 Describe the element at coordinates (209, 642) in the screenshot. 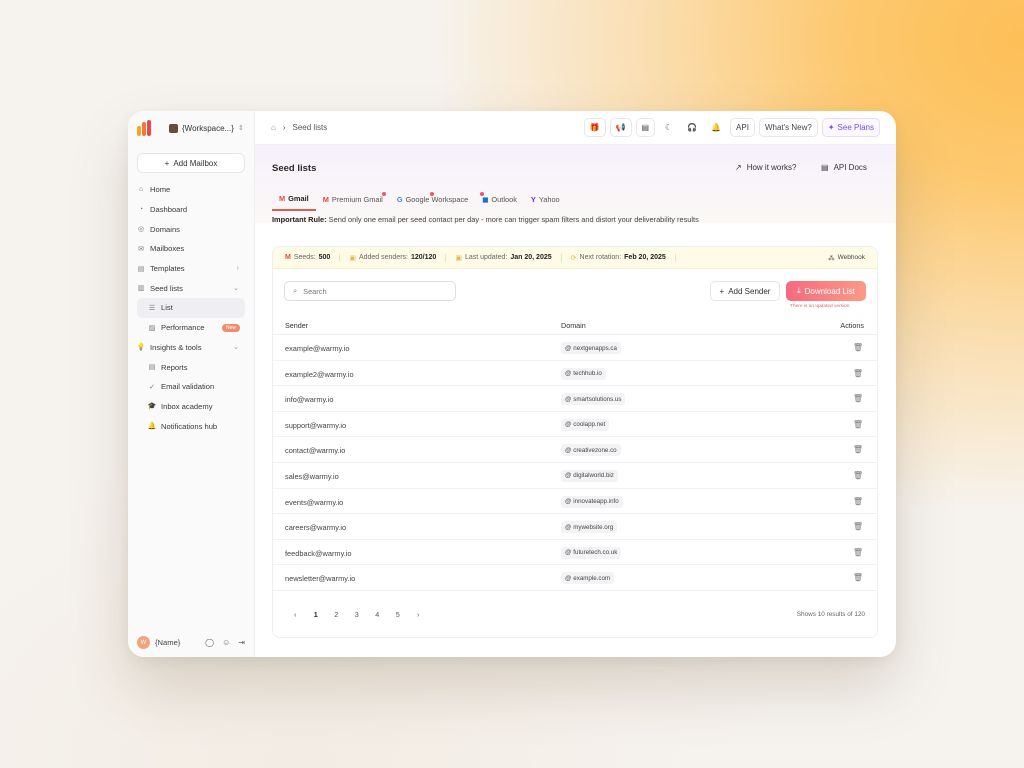

I see `chat-icon: ◯` at that location.